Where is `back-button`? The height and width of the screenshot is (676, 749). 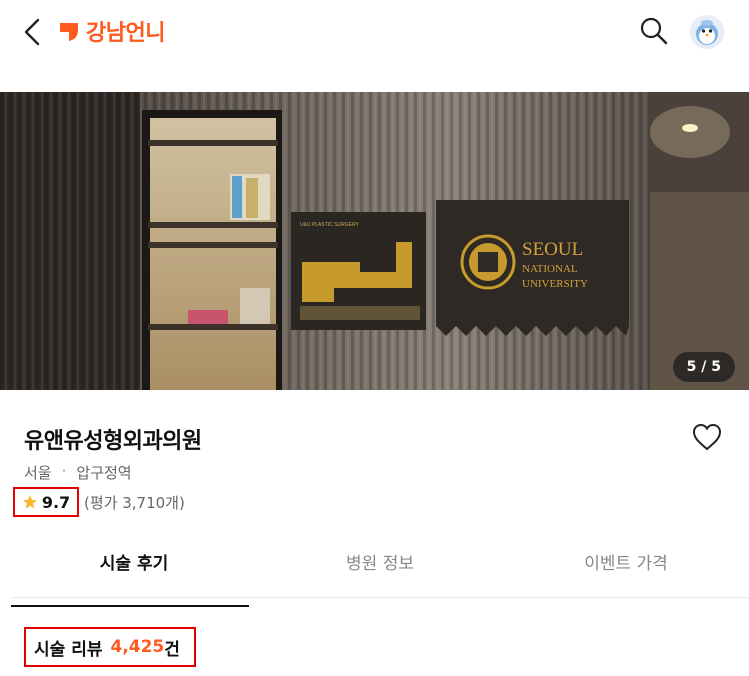
back-button is located at coordinates (33, 32).